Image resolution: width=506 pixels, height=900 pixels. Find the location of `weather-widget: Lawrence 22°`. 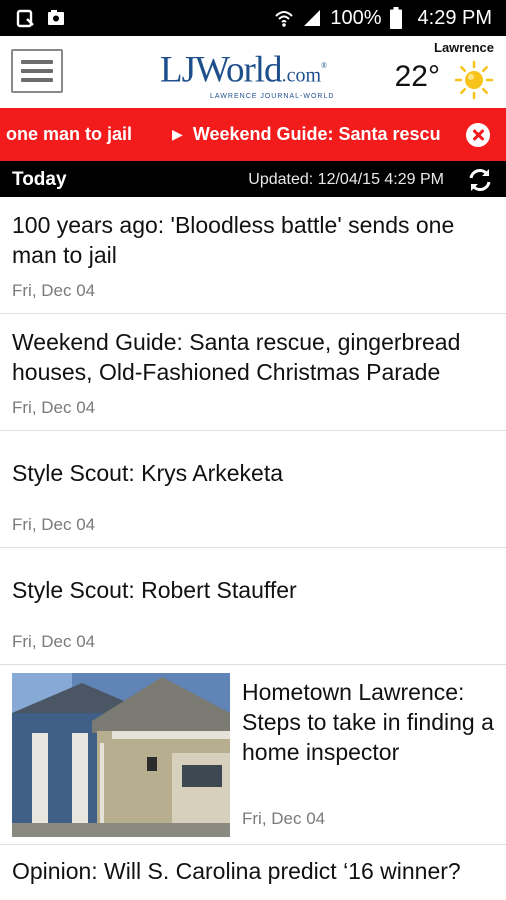

weather-widget: Lawrence 22° is located at coordinates (446, 72).